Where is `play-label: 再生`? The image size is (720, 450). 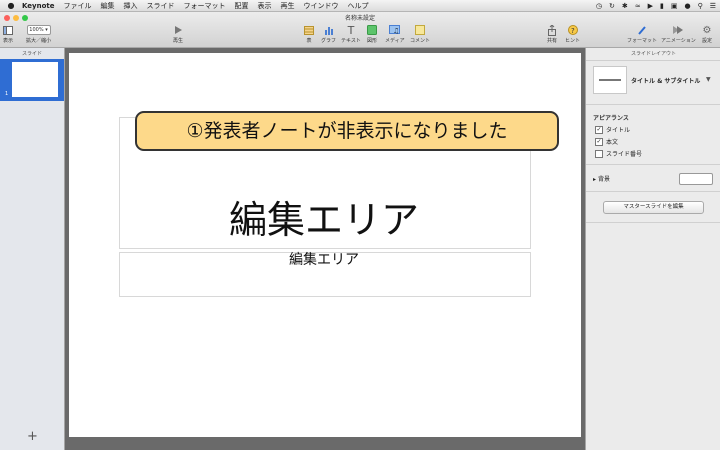 play-label: 再生 is located at coordinates (178, 41).